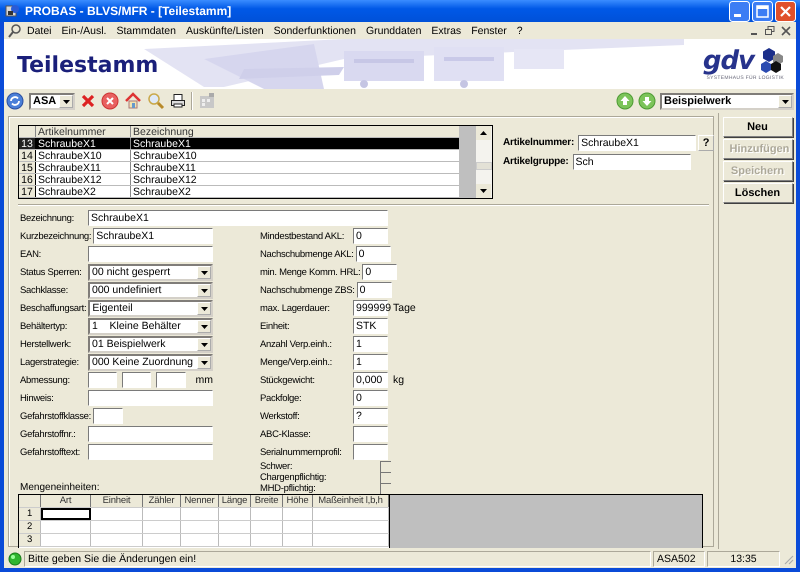 The height and width of the screenshot is (572, 800). I want to click on search-icon, so click(156, 101).